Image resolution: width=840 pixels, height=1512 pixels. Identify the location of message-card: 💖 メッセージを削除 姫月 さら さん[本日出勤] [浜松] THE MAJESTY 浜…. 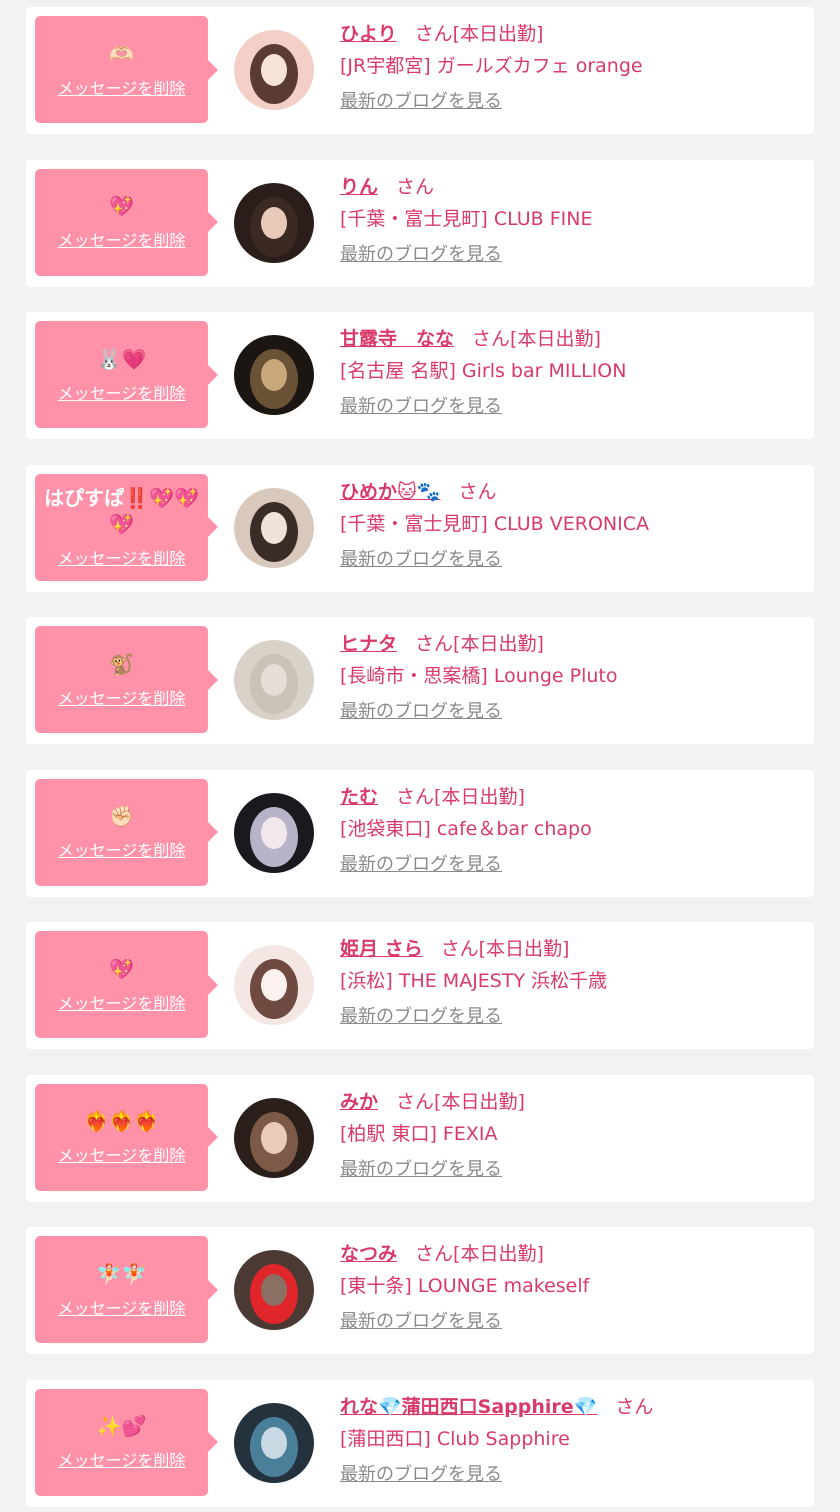
(420, 985).